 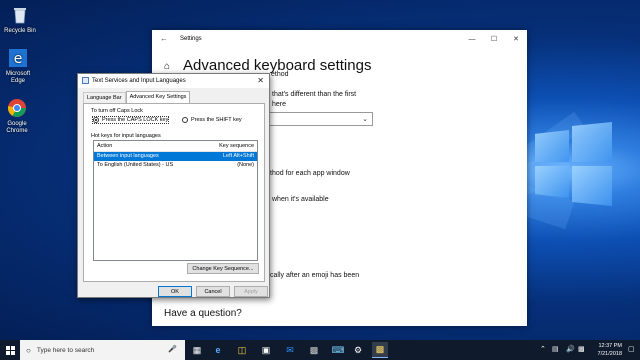 What do you see at coordinates (280, 74) in the screenshot?
I see `settings-text-fragment: ethod` at bounding box center [280, 74].